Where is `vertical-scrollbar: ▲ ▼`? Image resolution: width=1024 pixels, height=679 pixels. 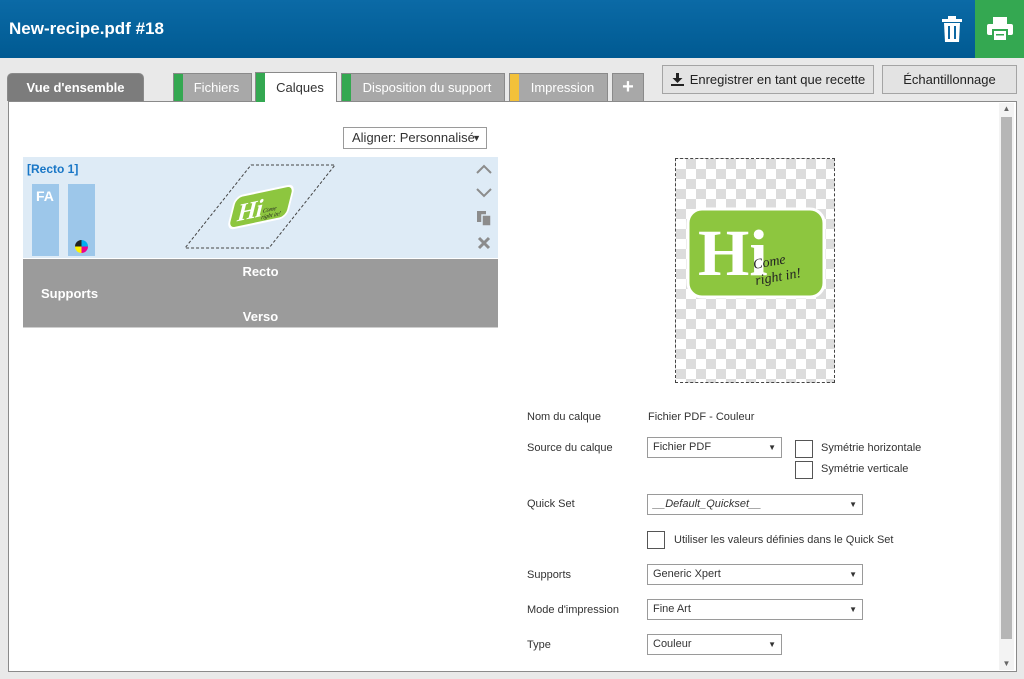
vertical-scrollbar: ▲ ▼ is located at coordinates (1006, 386).